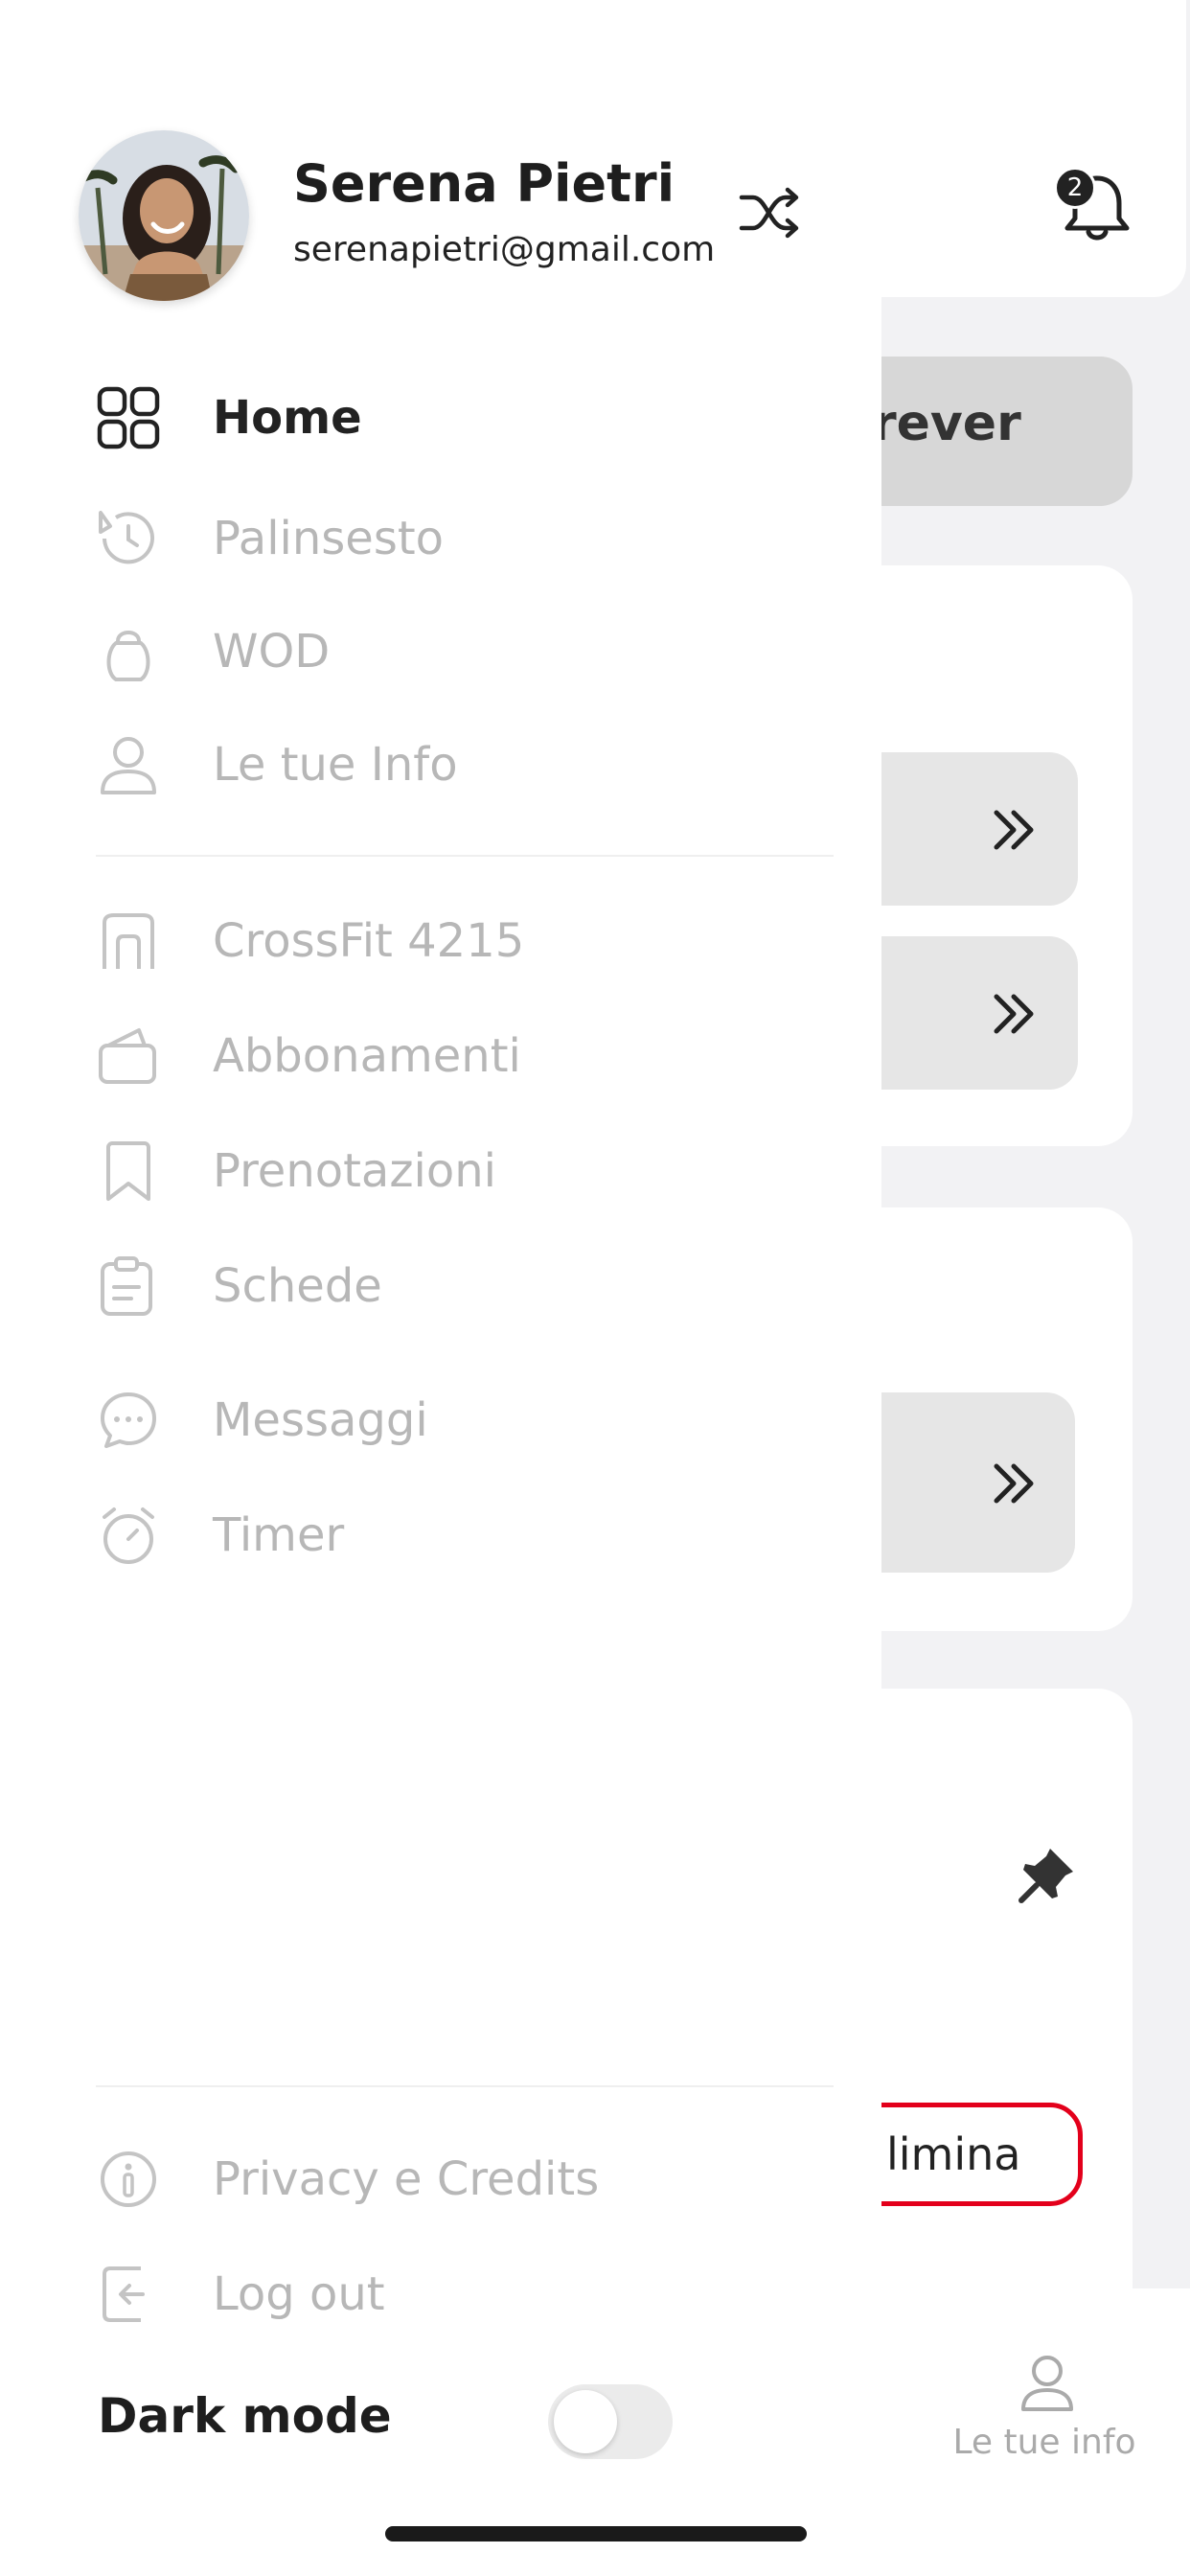  What do you see at coordinates (369, 941) in the screenshot?
I see `menu-item-label: CrossFit 4215` at bounding box center [369, 941].